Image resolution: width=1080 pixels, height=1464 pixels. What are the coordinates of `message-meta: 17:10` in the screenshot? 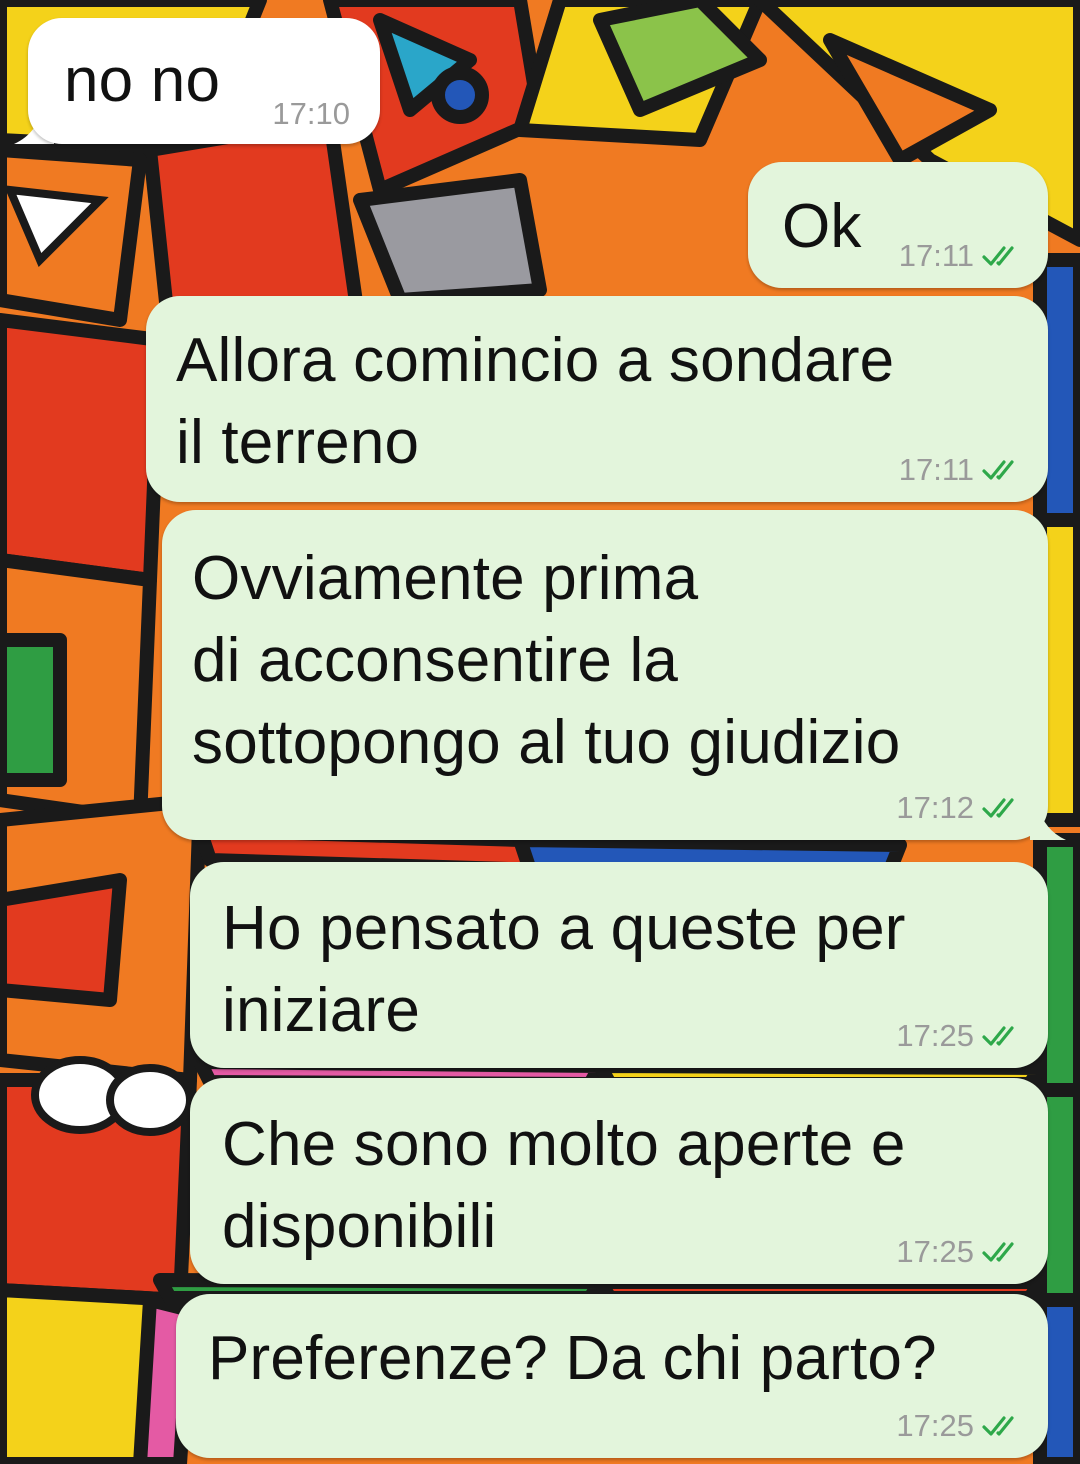 It's located at (311, 114).